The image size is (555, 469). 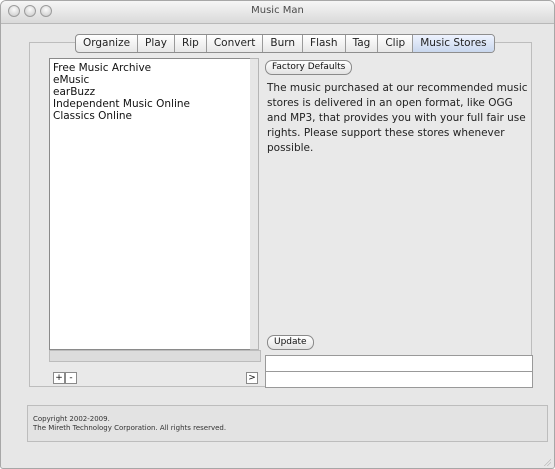 I want to click on tab-organize: Organize, so click(x=107, y=43).